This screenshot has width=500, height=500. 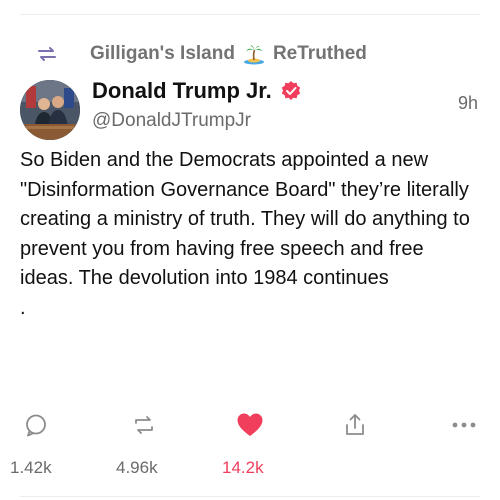 What do you see at coordinates (250, 14) in the screenshot?
I see `top-divider` at bounding box center [250, 14].